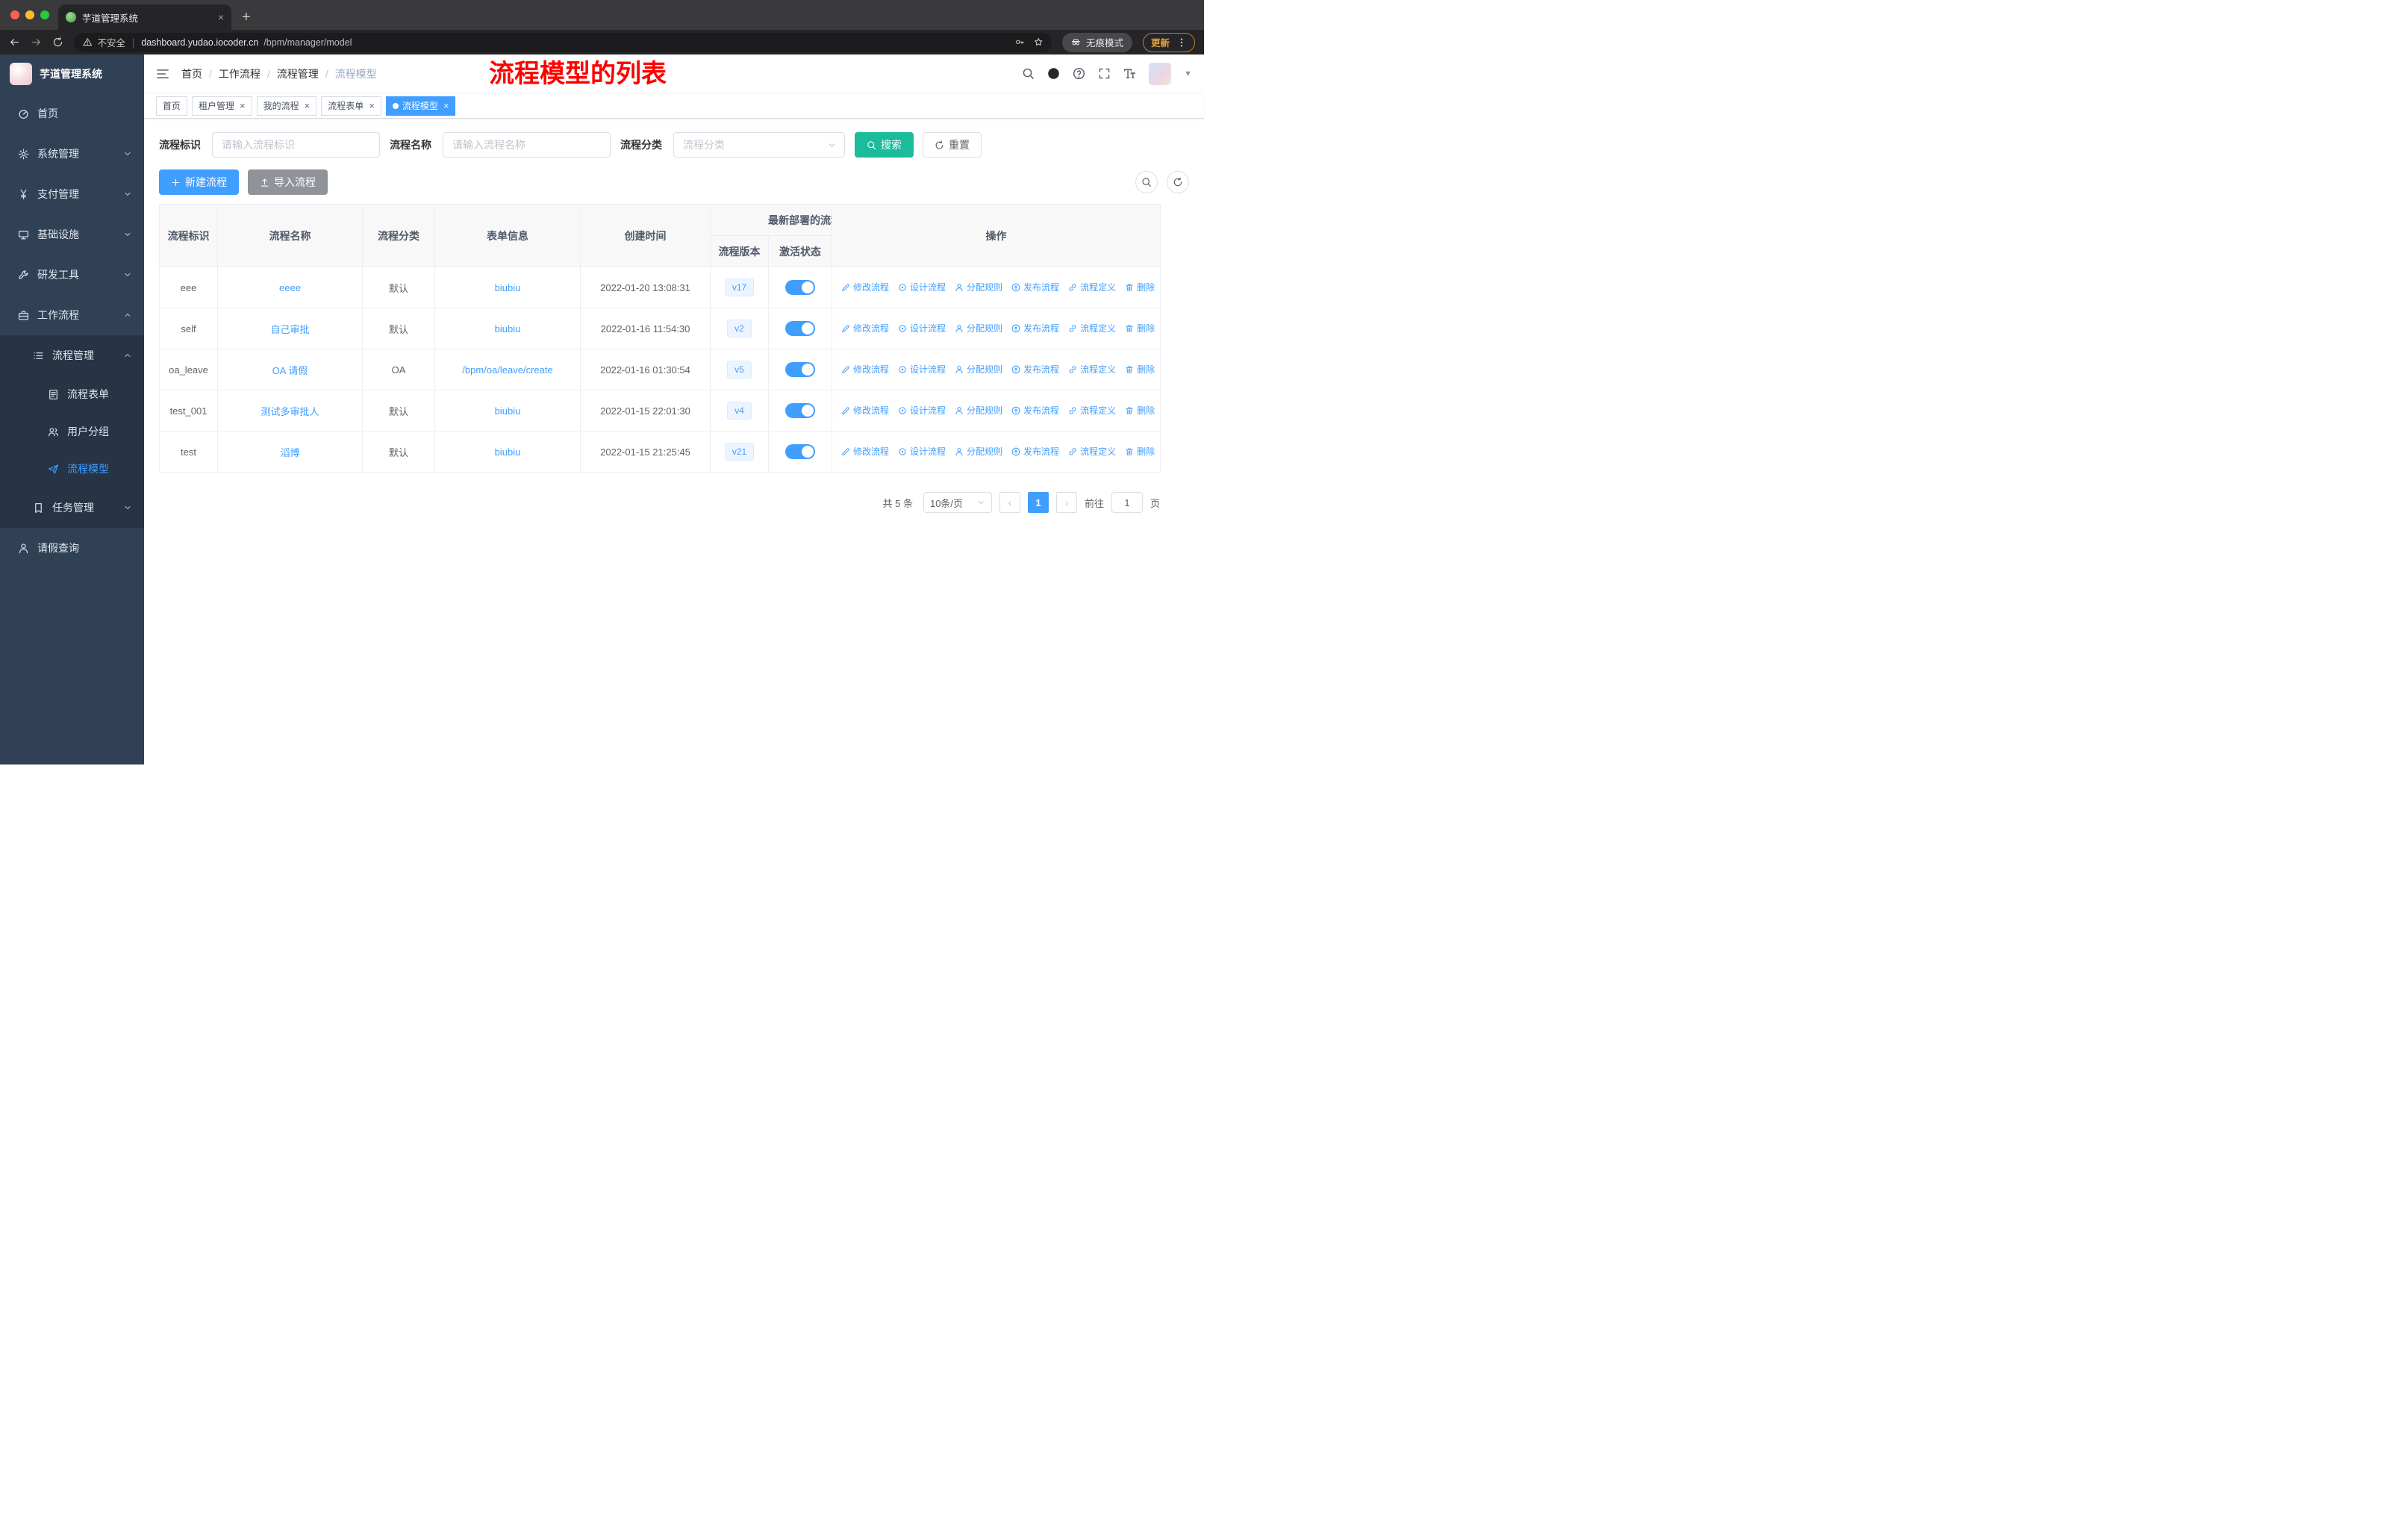 Image resolution: width=2408 pixels, height=1529 pixels. Describe the element at coordinates (72, 154) in the screenshot. I see `sidebar-item-system: 系统管理` at that location.